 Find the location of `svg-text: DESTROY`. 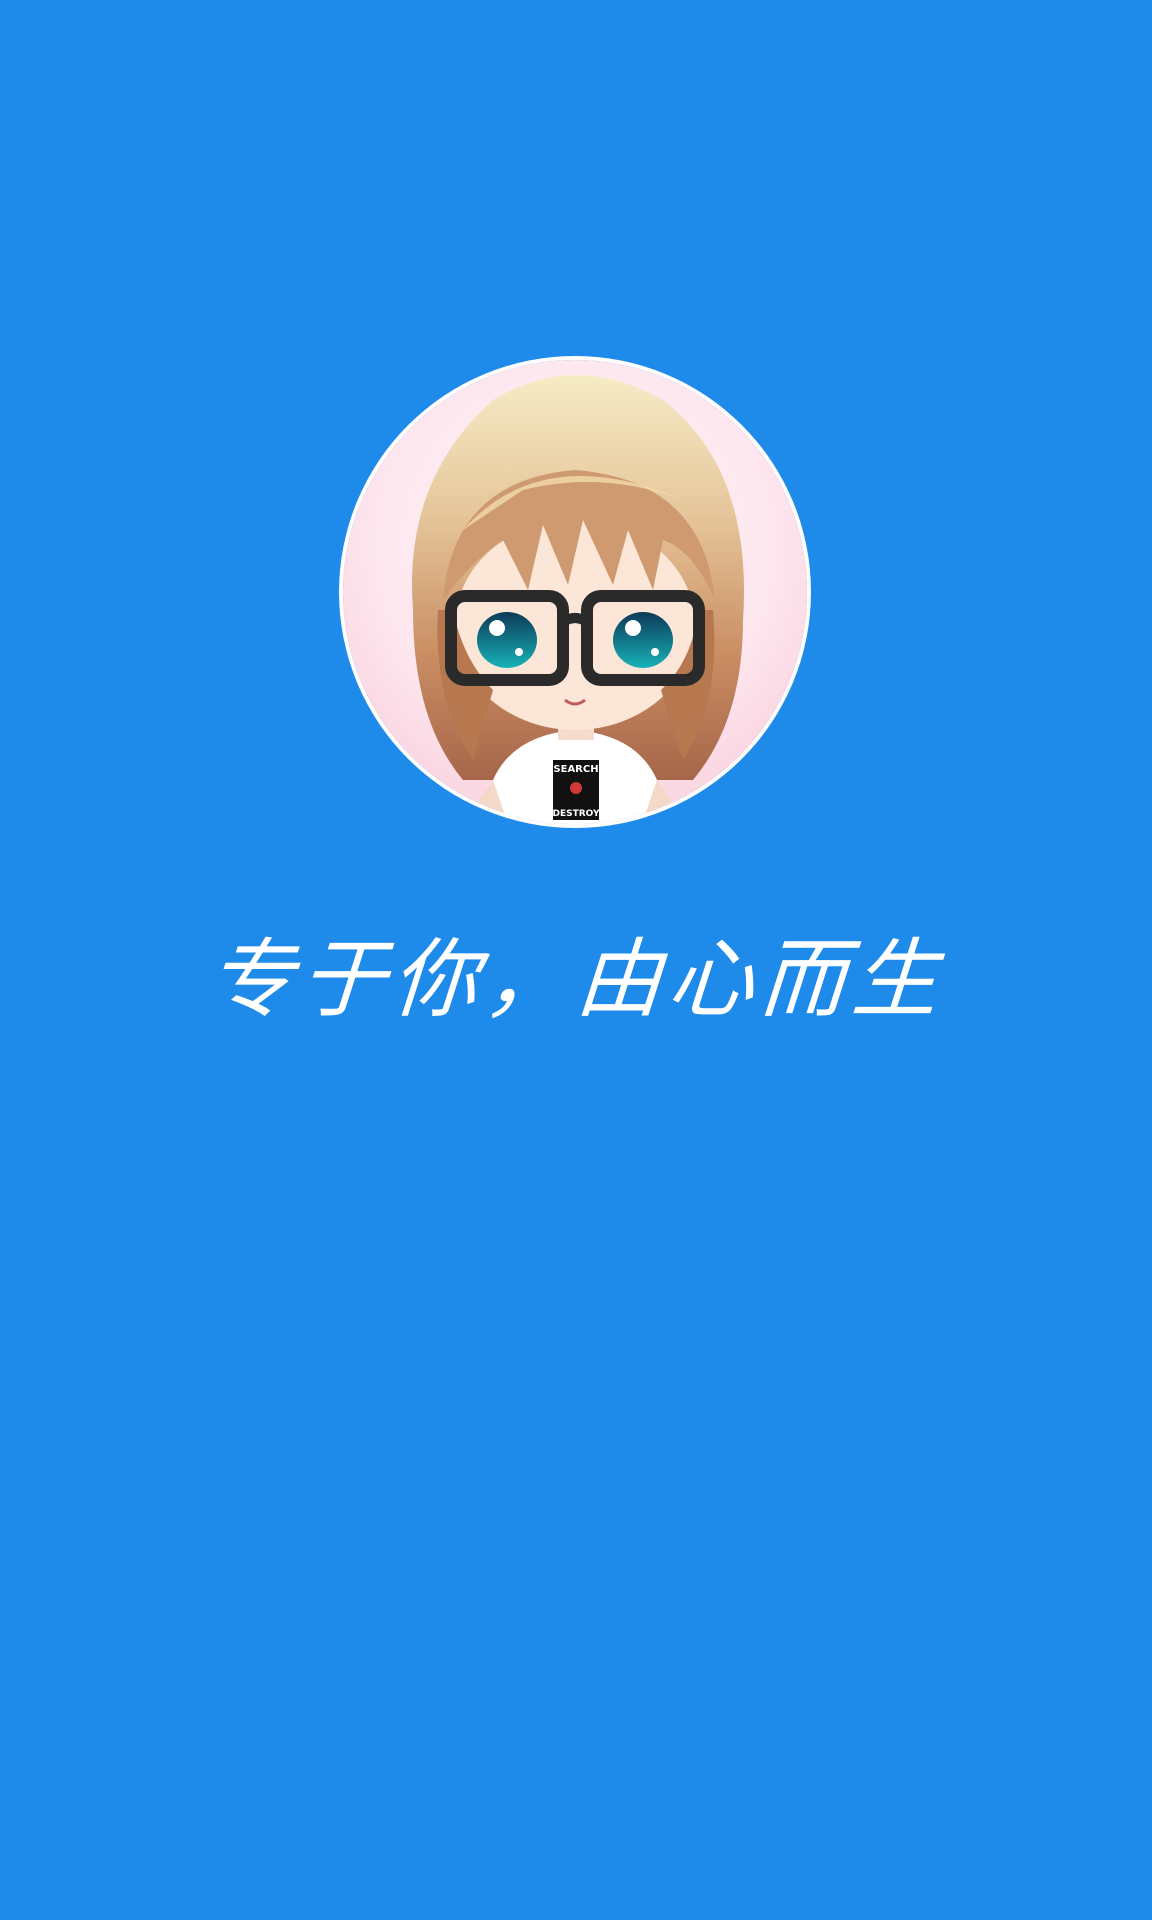

svg-text: DESTROY is located at coordinates (576, 814).